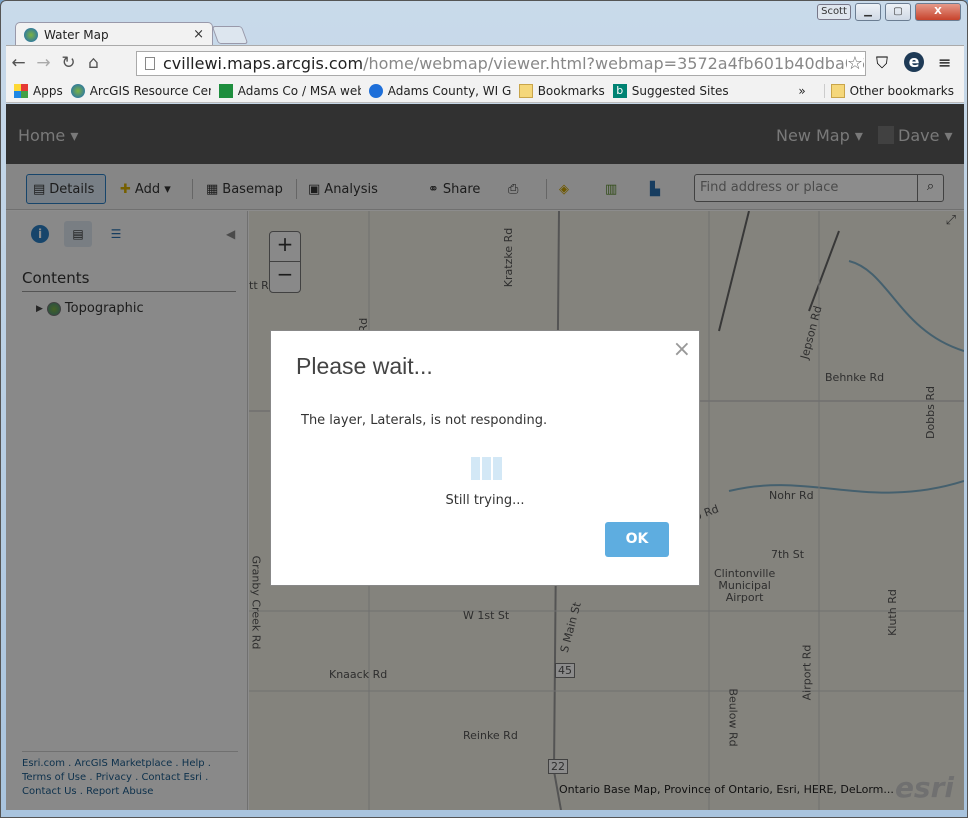 This screenshot has height=818, width=968. Describe the element at coordinates (486, 468) in the screenshot. I see `loading-icon` at that location.